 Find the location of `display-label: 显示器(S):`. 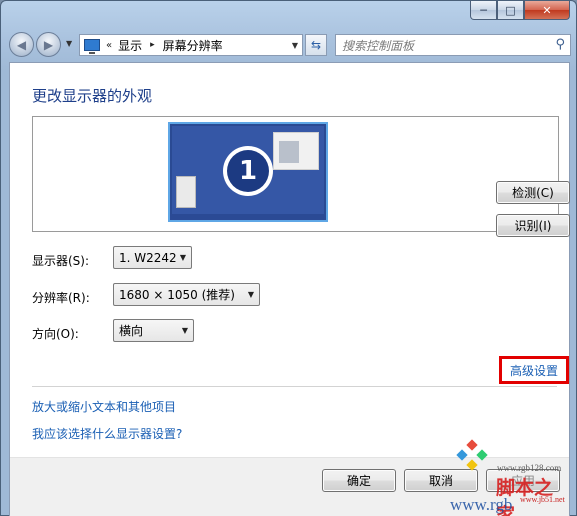

display-label: 显示器(S): is located at coordinates (61, 261).